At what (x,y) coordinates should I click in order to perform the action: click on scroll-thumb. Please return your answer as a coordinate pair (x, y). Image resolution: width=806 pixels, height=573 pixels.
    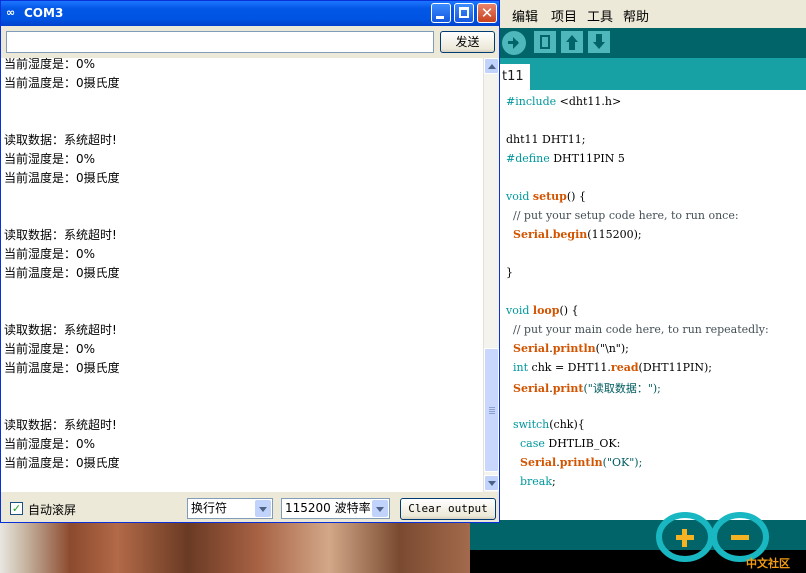
    Looking at the image, I should click on (491, 410).